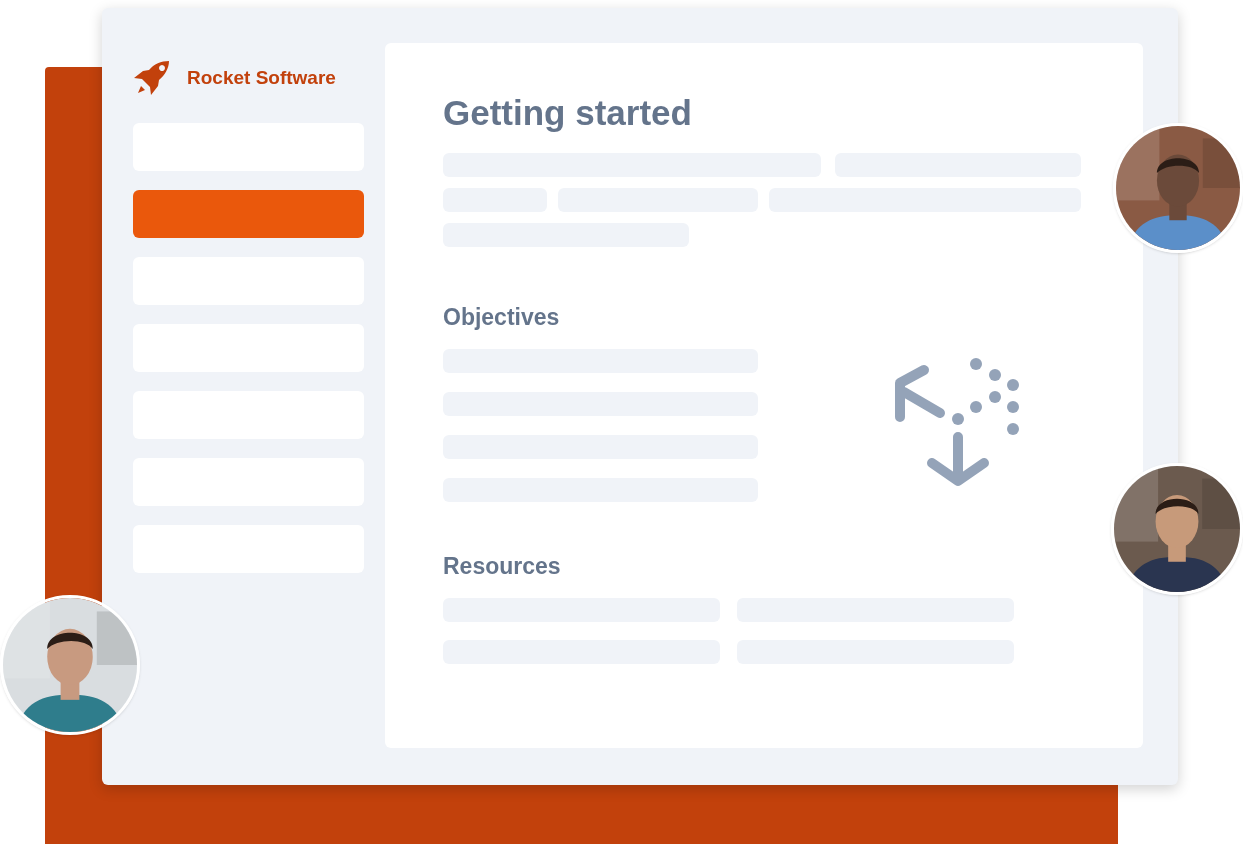  I want to click on brand-name: Rocket Software, so click(261, 77).